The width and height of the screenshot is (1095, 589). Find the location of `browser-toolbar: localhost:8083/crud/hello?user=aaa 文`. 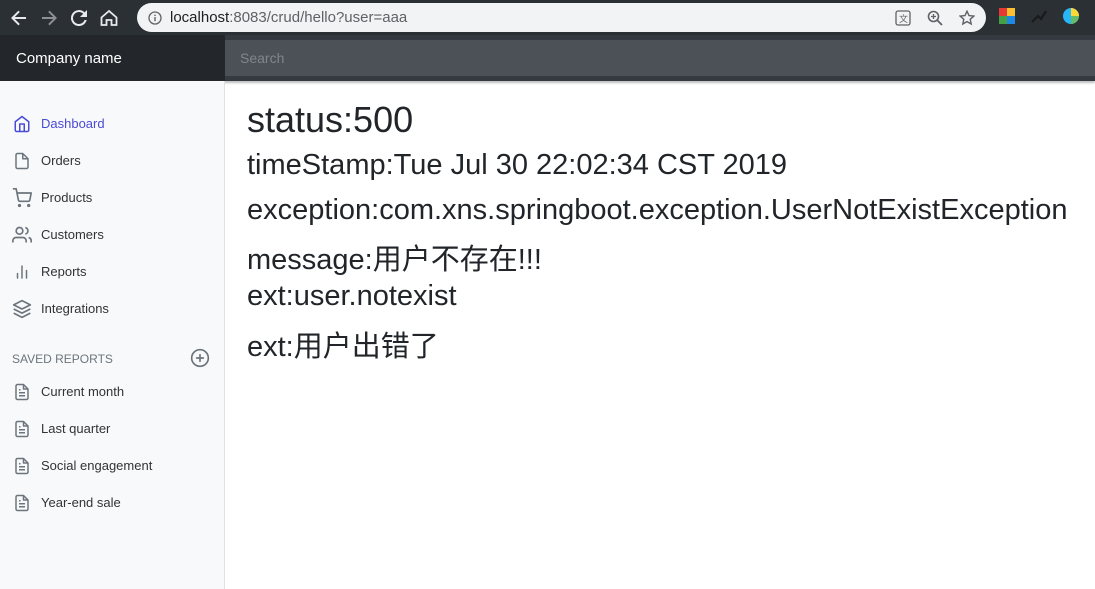

browser-toolbar: localhost:8083/crud/hello?user=aaa 文 is located at coordinates (547, 17).